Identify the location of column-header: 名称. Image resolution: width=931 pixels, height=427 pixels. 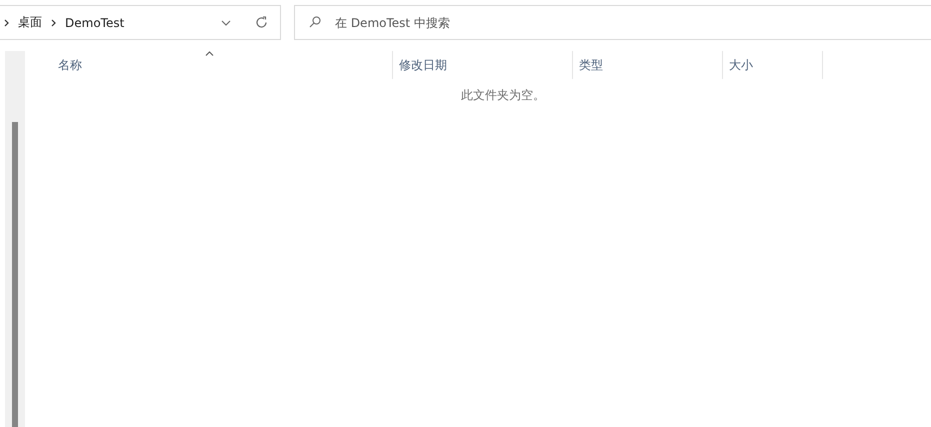
(70, 65).